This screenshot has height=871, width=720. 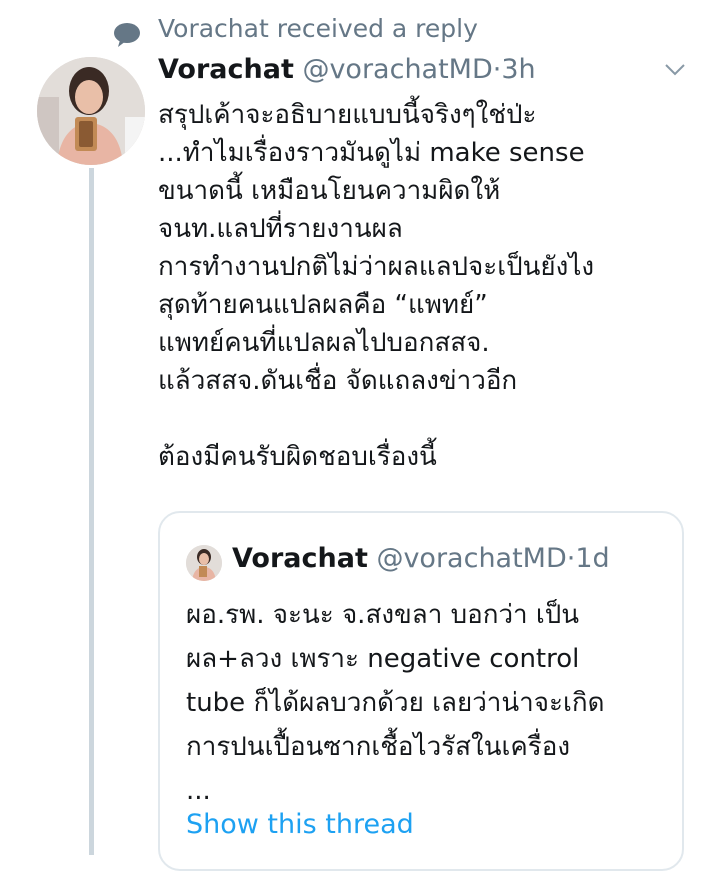 What do you see at coordinates (383, 615) in the screenshot?
I see `quoted-line: ผอ.รพ. จะนะ จ.สงขลา บอกว่า เป็น` at bounding box center [383, 615].